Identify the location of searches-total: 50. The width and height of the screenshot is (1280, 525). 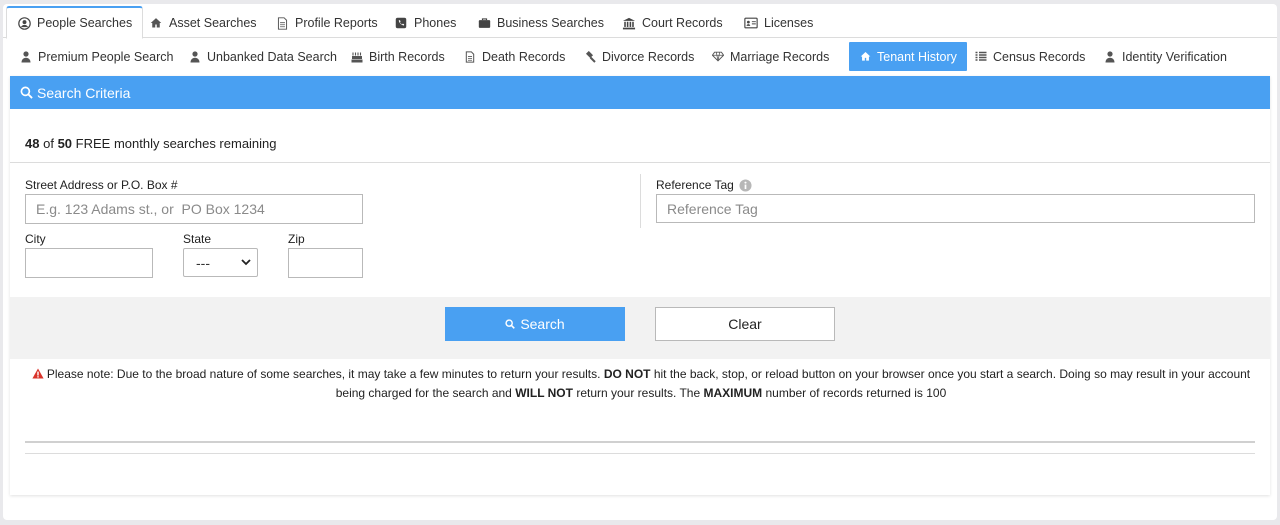
(65, 143).